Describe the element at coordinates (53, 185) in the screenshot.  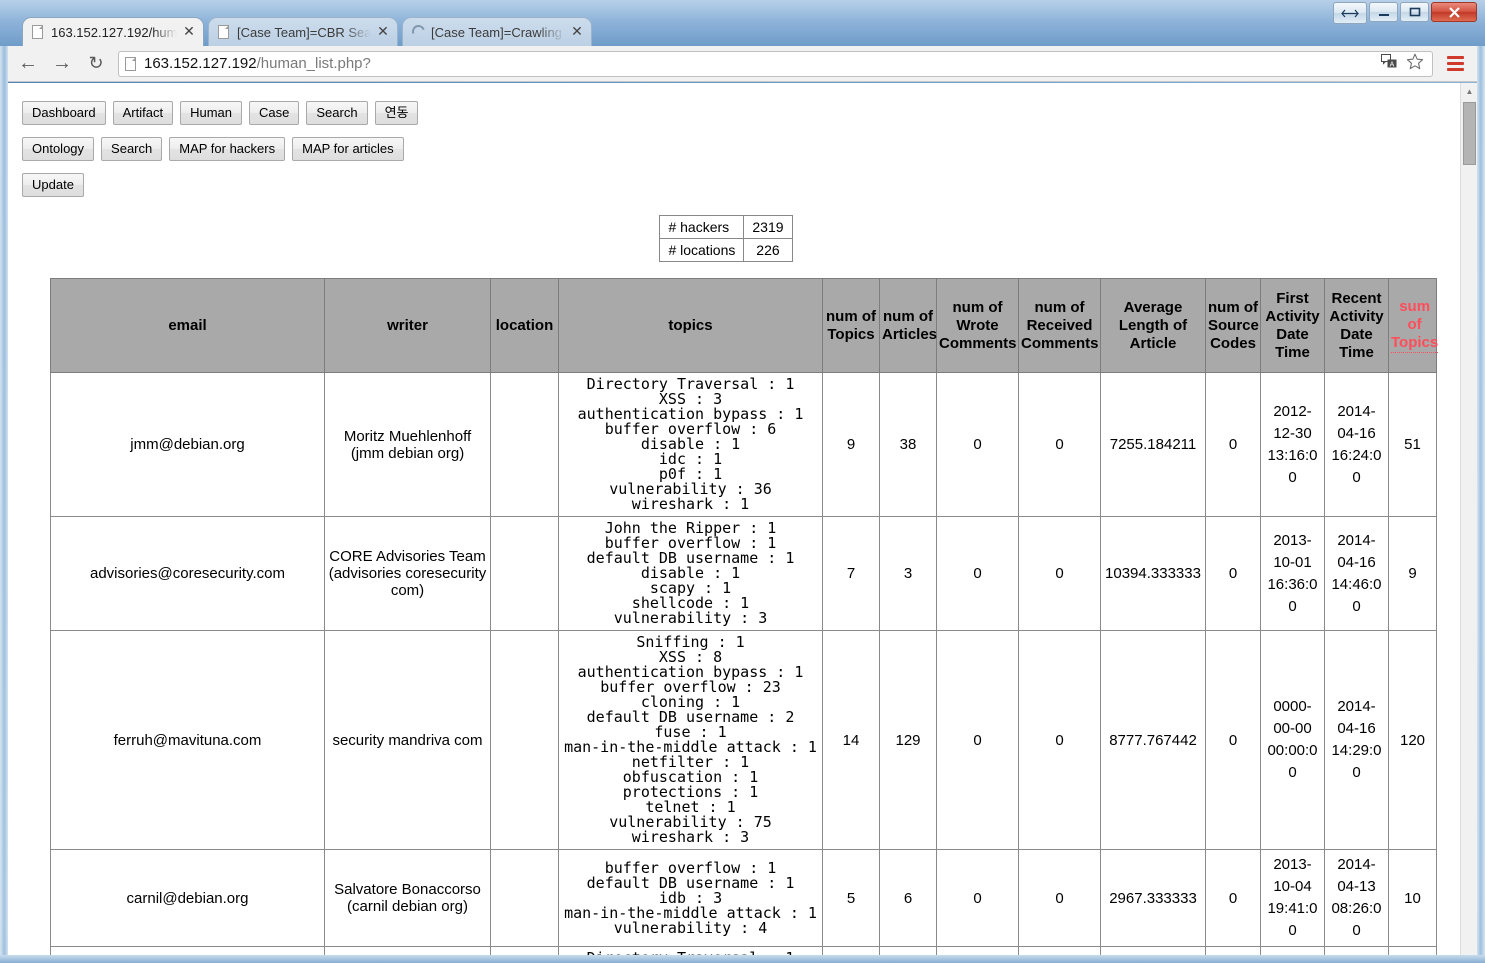
I see `update-button: Update` at that location.